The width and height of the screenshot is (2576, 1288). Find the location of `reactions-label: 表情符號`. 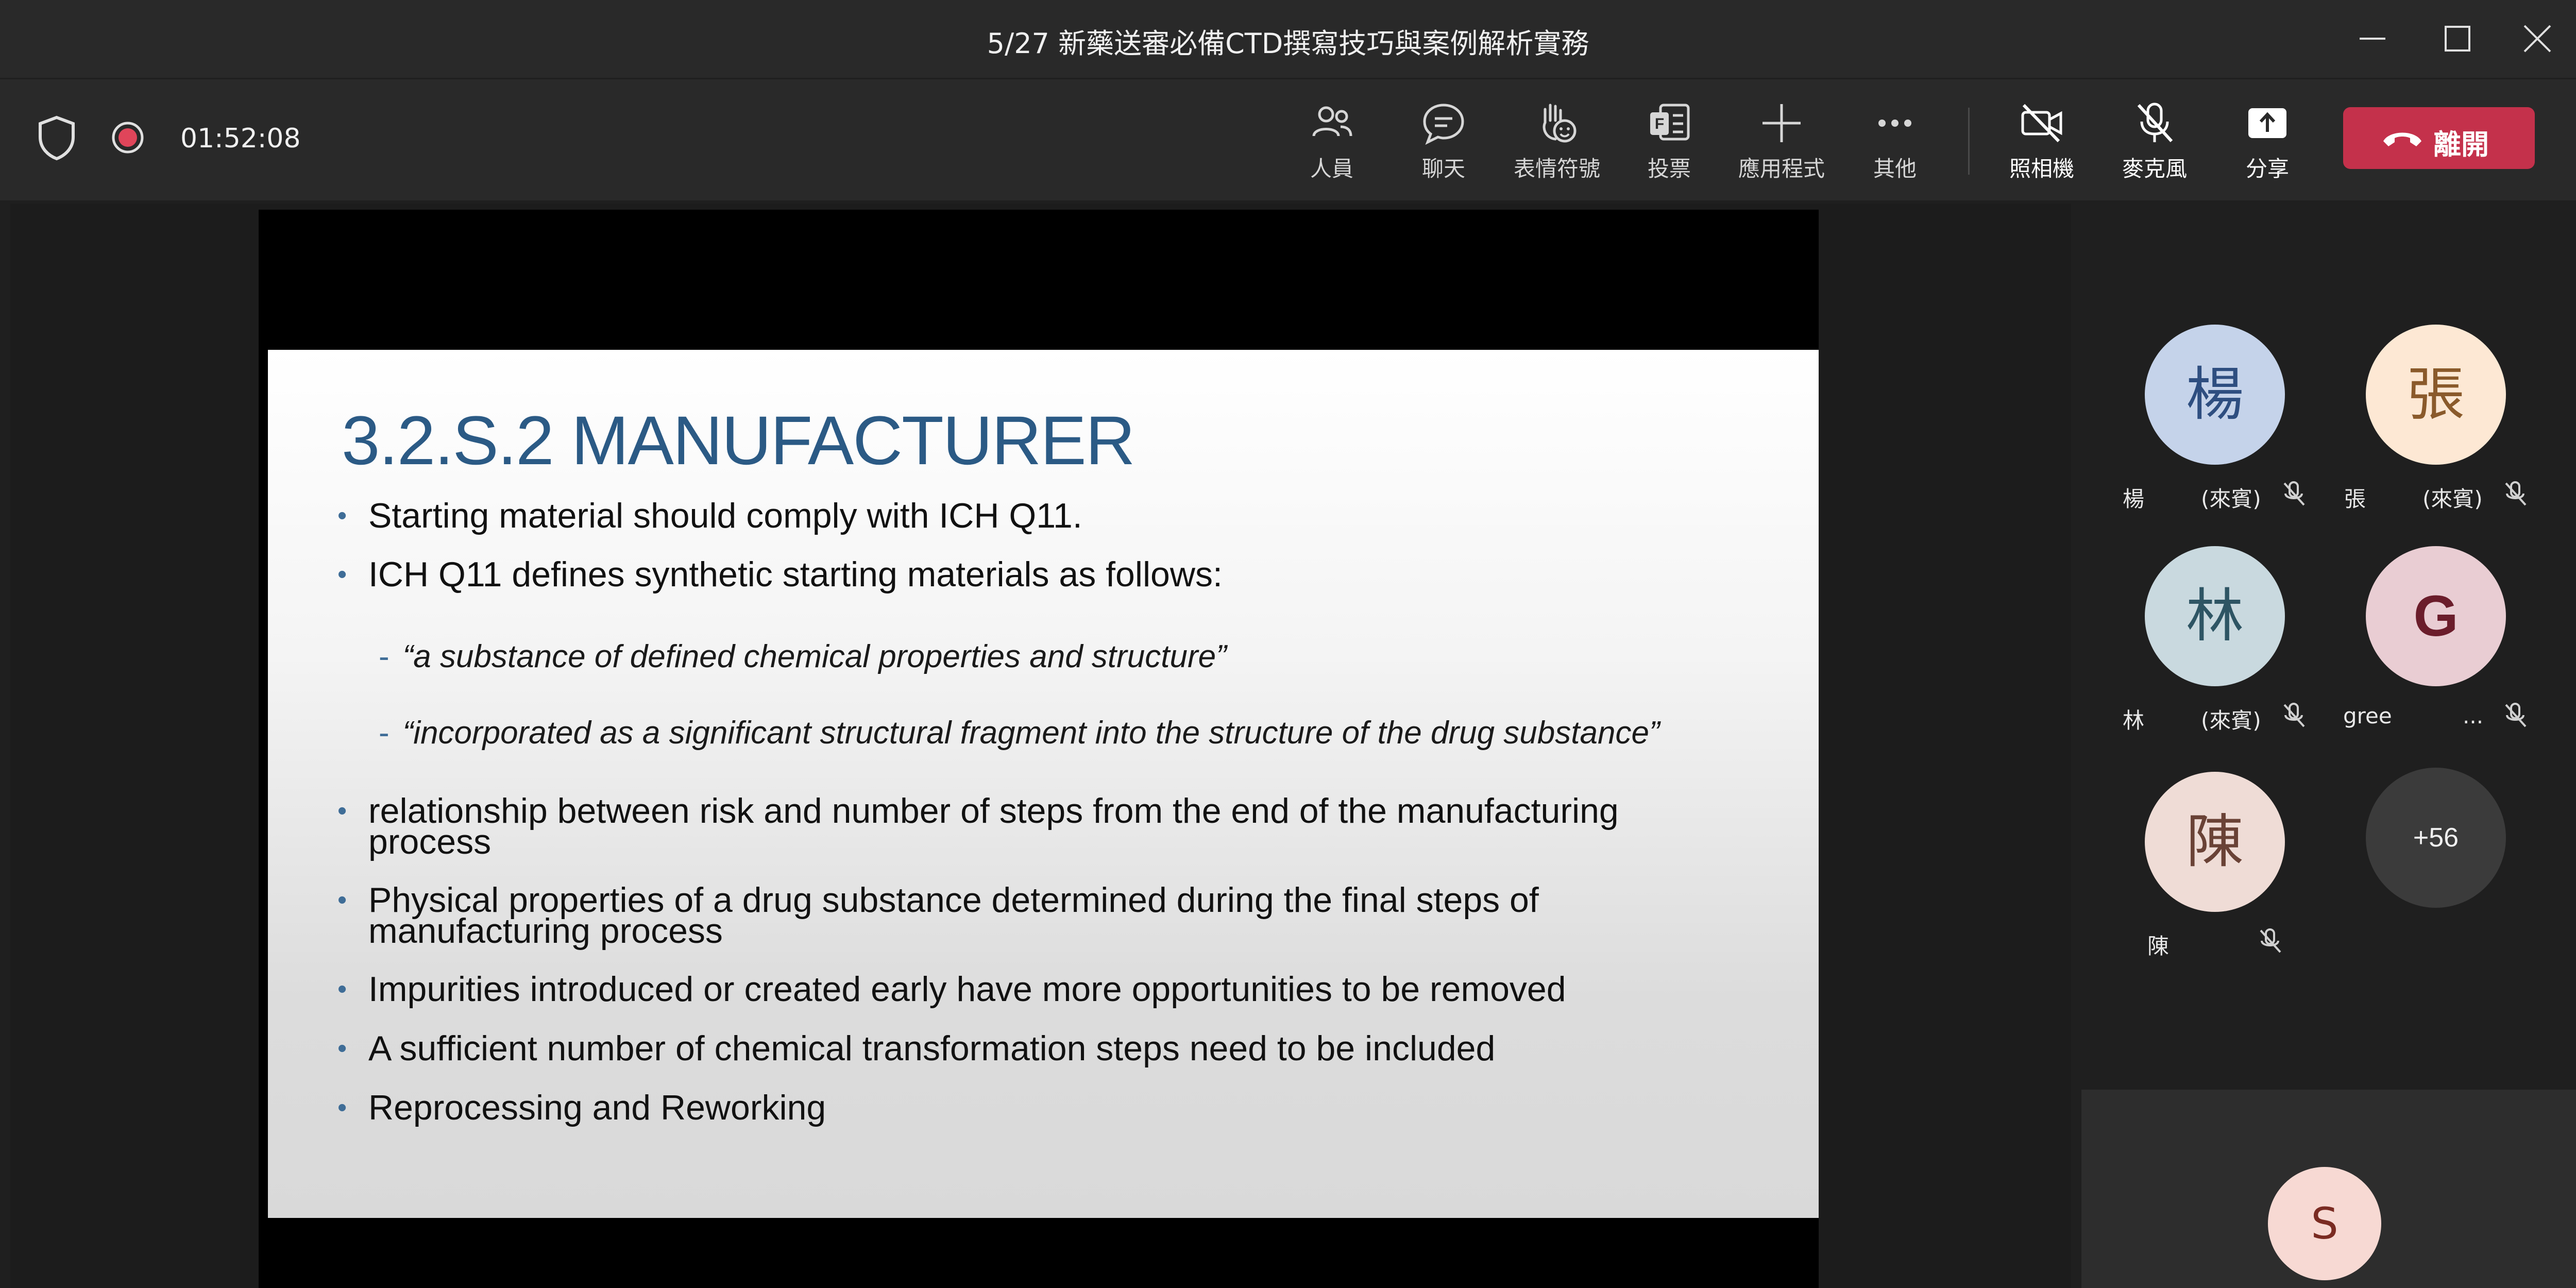

reactions-label: 表情符號 is located at coordinates (1556, 168).